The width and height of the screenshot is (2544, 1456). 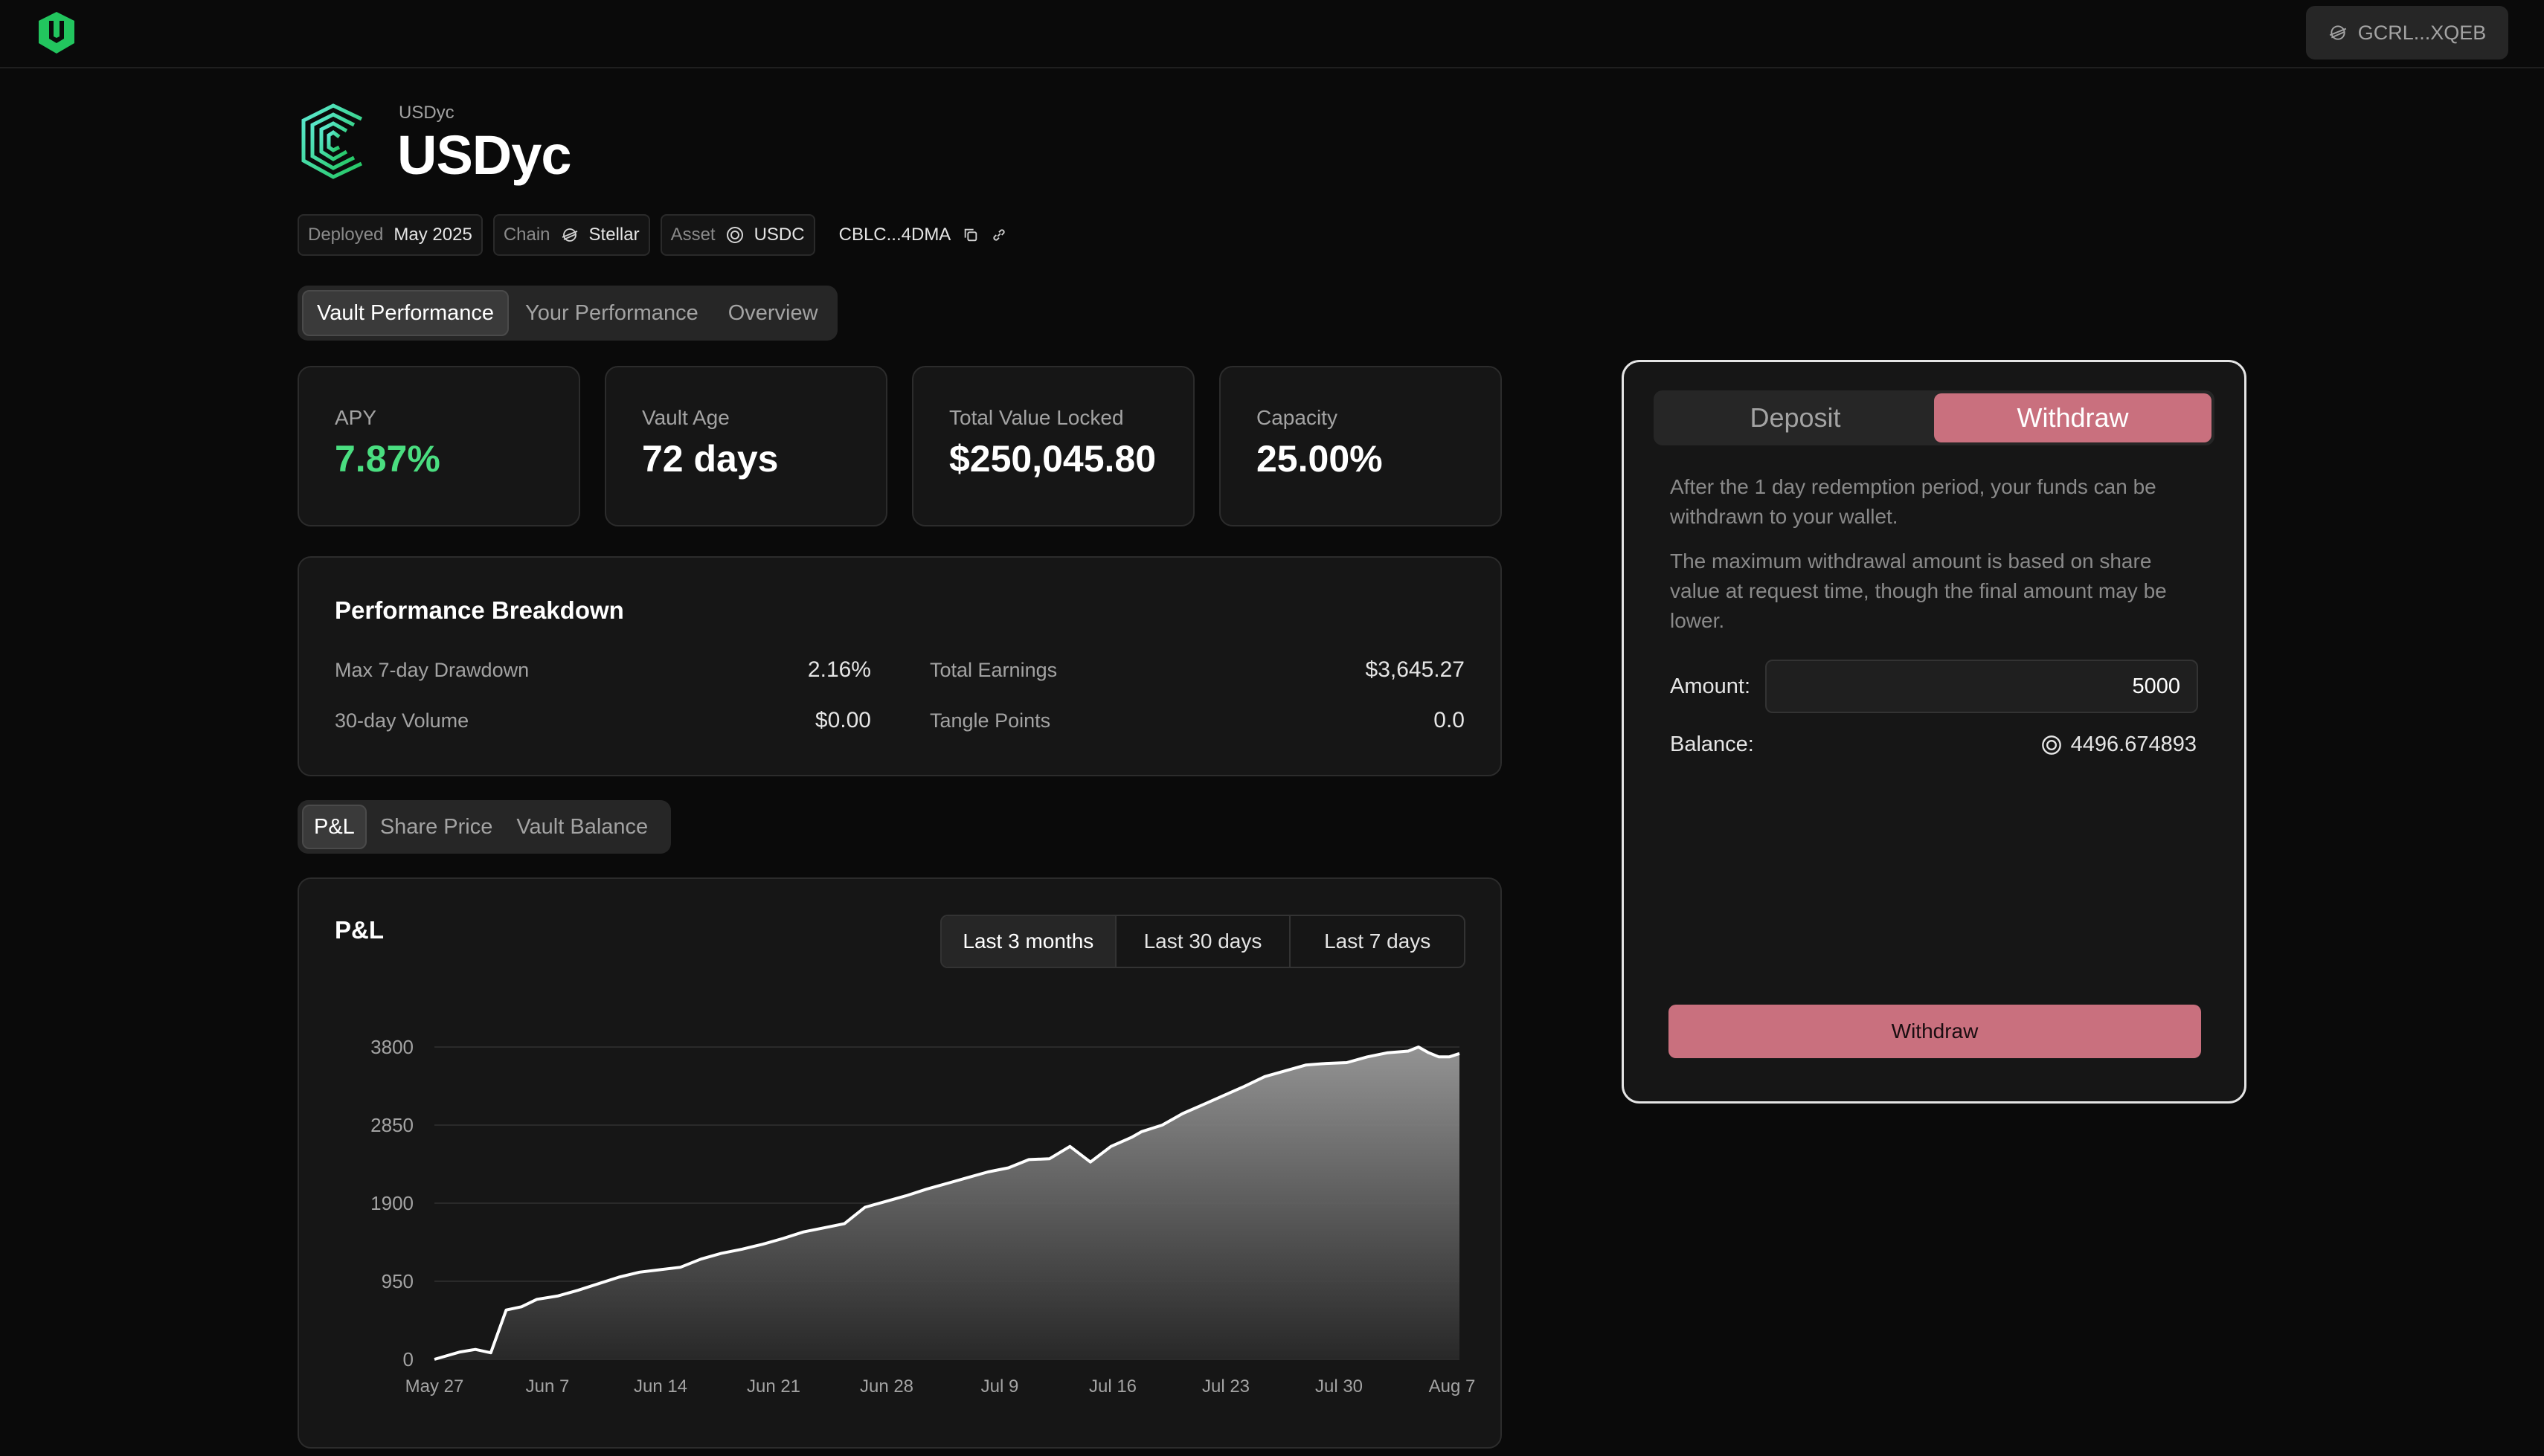 What do you see at coordinates (1113, 1386) in the screenshot?
I see `x-tick-label: Jul 16` at bounding box center [1113, 1386].